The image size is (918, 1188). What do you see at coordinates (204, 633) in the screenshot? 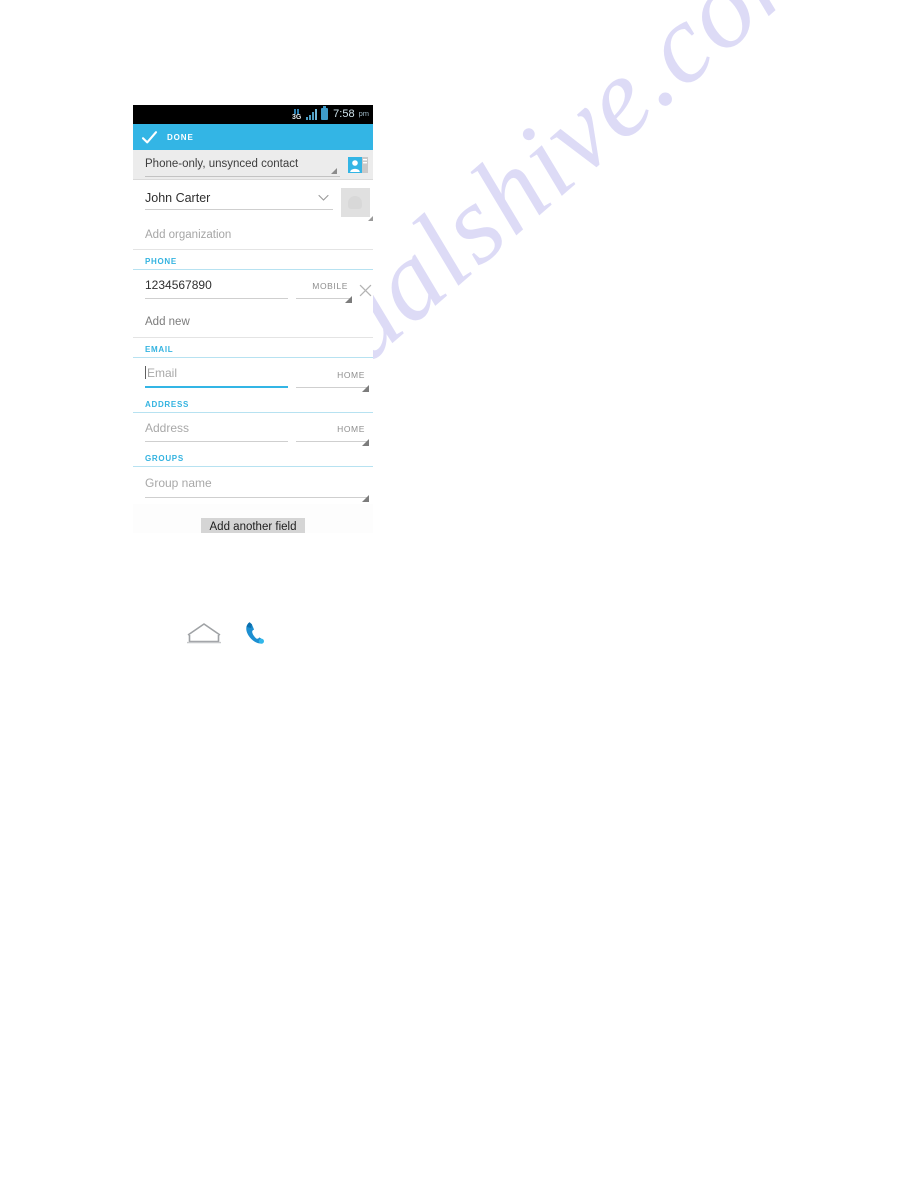
I see `home-icon` at bounding box center [204, 633].